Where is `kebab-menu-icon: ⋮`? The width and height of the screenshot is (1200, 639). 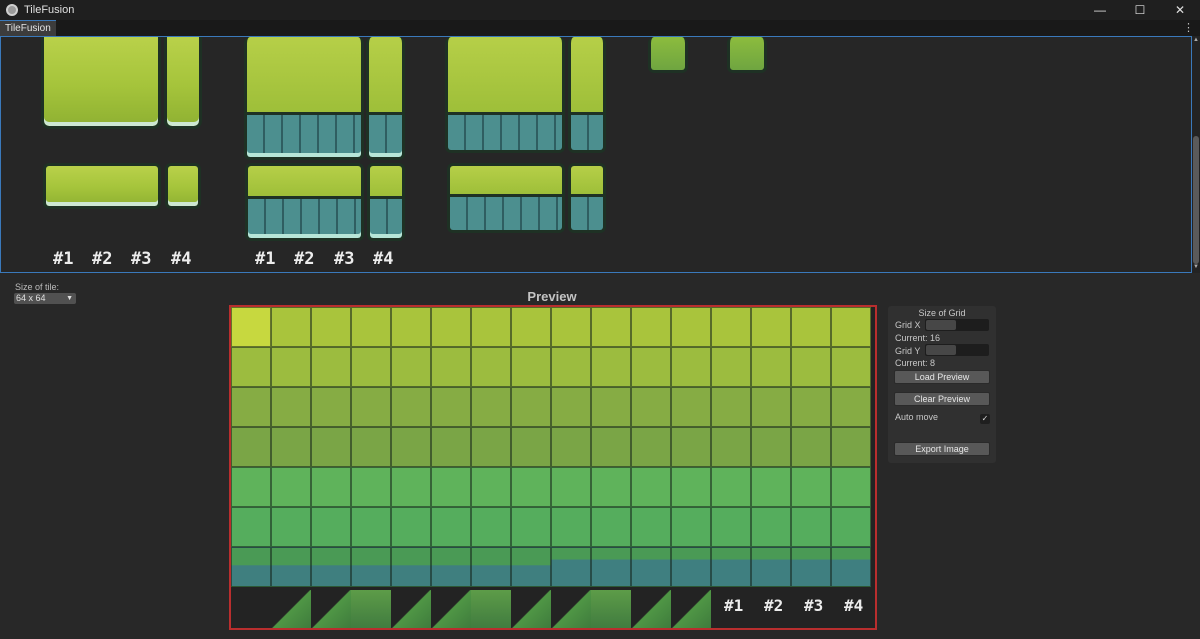 kebab-menu-icon: ⋮ is located at coordinates (1188, 27).